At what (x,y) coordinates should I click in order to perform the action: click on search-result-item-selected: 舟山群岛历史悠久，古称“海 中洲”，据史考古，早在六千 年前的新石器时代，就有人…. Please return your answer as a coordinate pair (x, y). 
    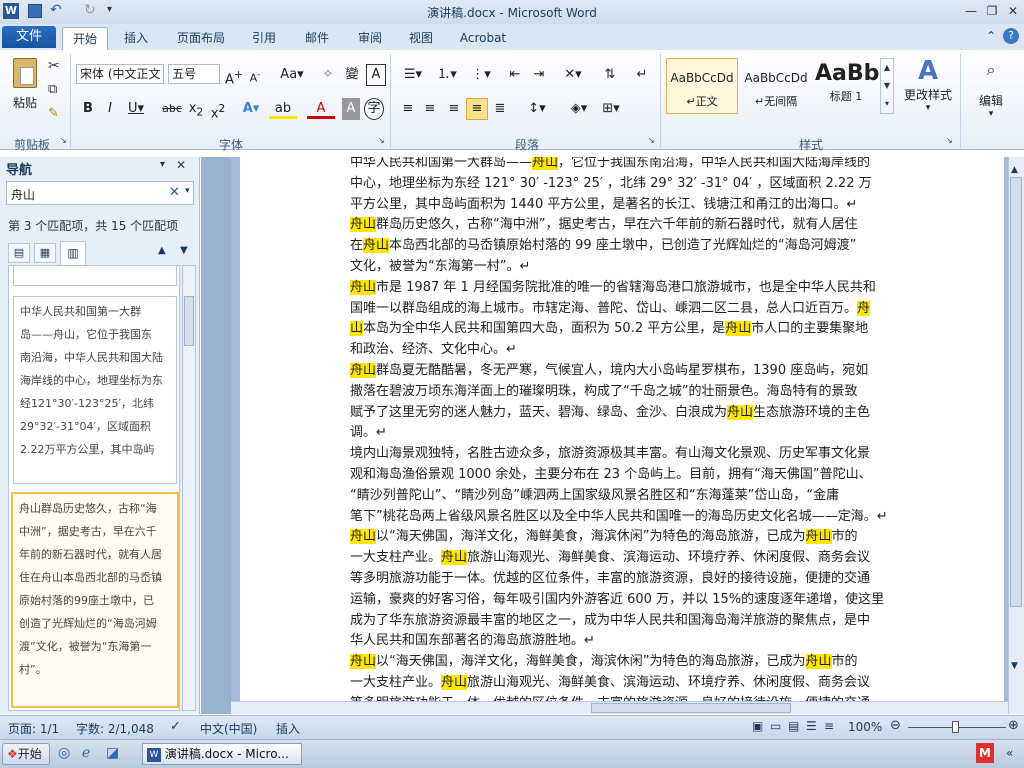
    Looking at the image, I should click on (95, 600).